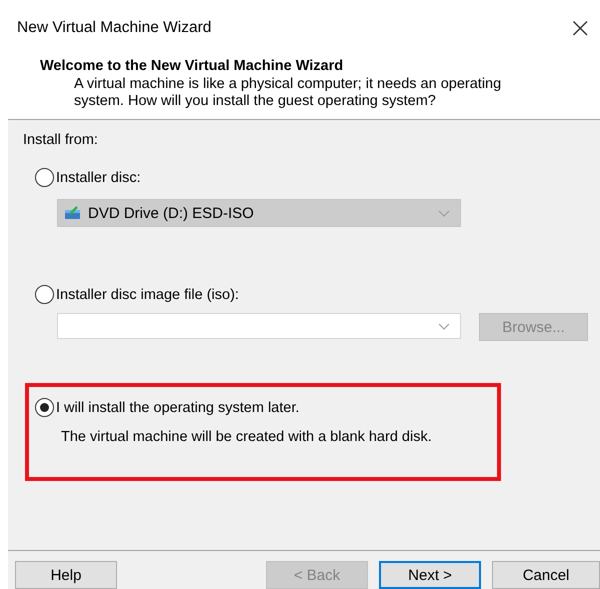  What do you see at coordinates (192, 66) in the screenshot?
I see `wizard-heading: Welcome to the New Virtual Machine Wizard` at bounding box center [192, 66].